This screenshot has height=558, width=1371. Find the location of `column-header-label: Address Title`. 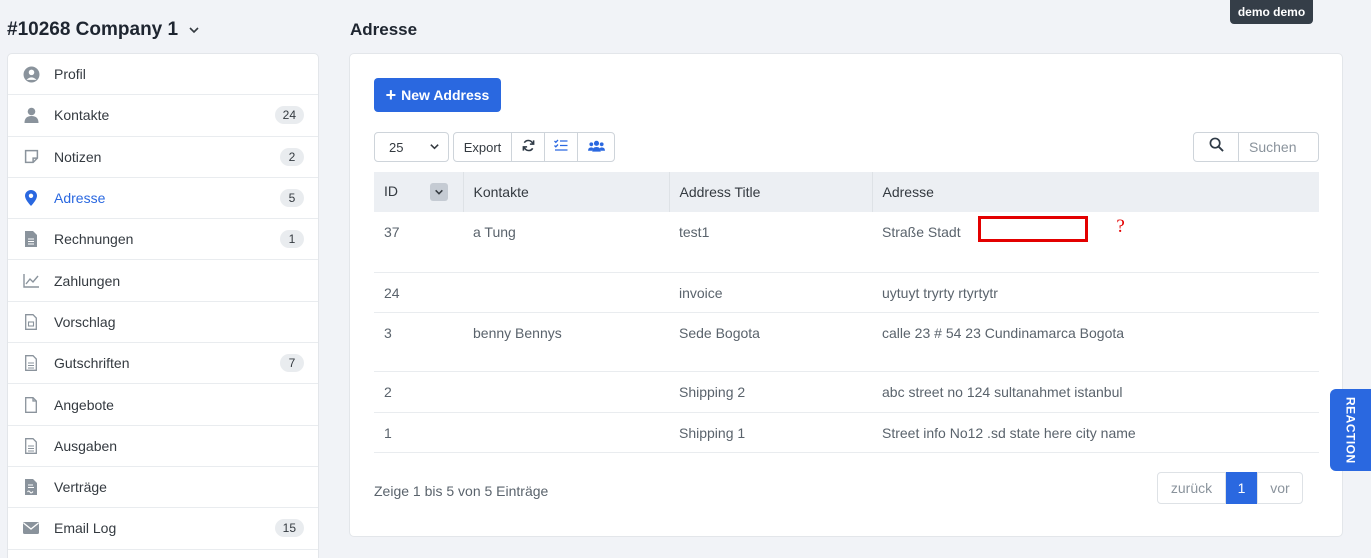

column-header-label: Address Title is located at coordinates (720, 192).